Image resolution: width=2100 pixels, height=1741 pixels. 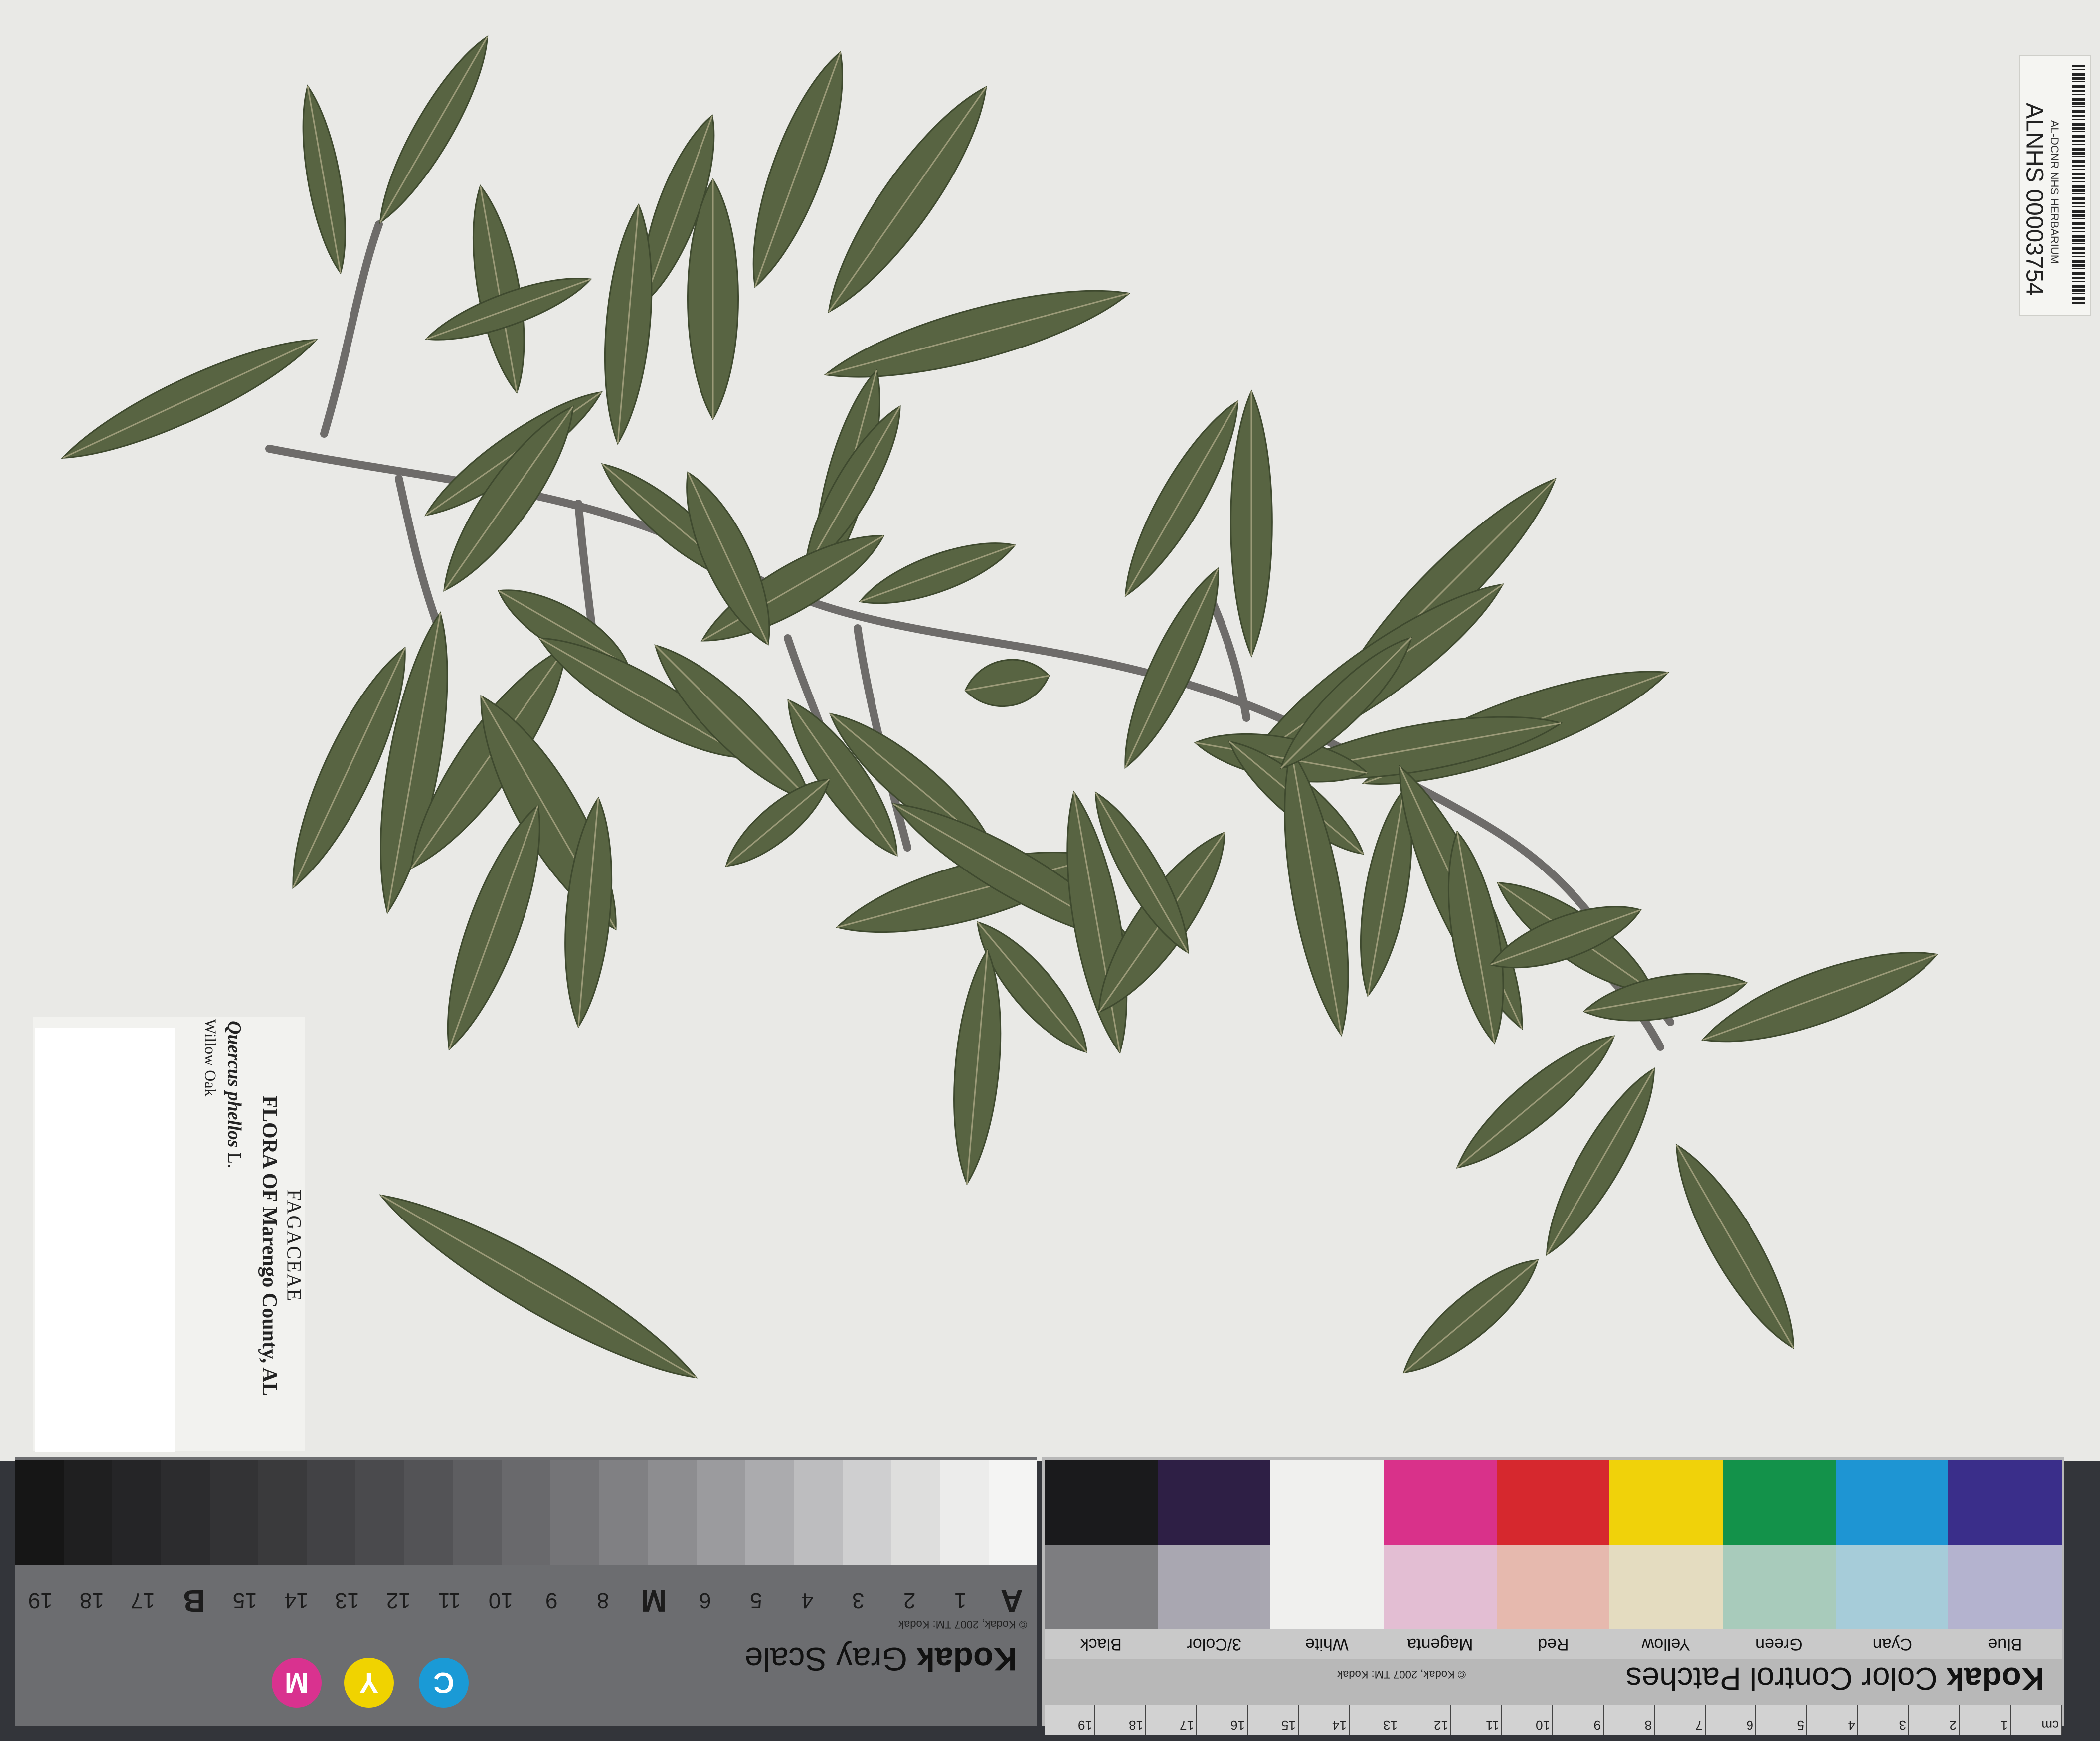 I want to click on gray-scale-title: Kodak Gray Scale, so click(x=858, y=1659).